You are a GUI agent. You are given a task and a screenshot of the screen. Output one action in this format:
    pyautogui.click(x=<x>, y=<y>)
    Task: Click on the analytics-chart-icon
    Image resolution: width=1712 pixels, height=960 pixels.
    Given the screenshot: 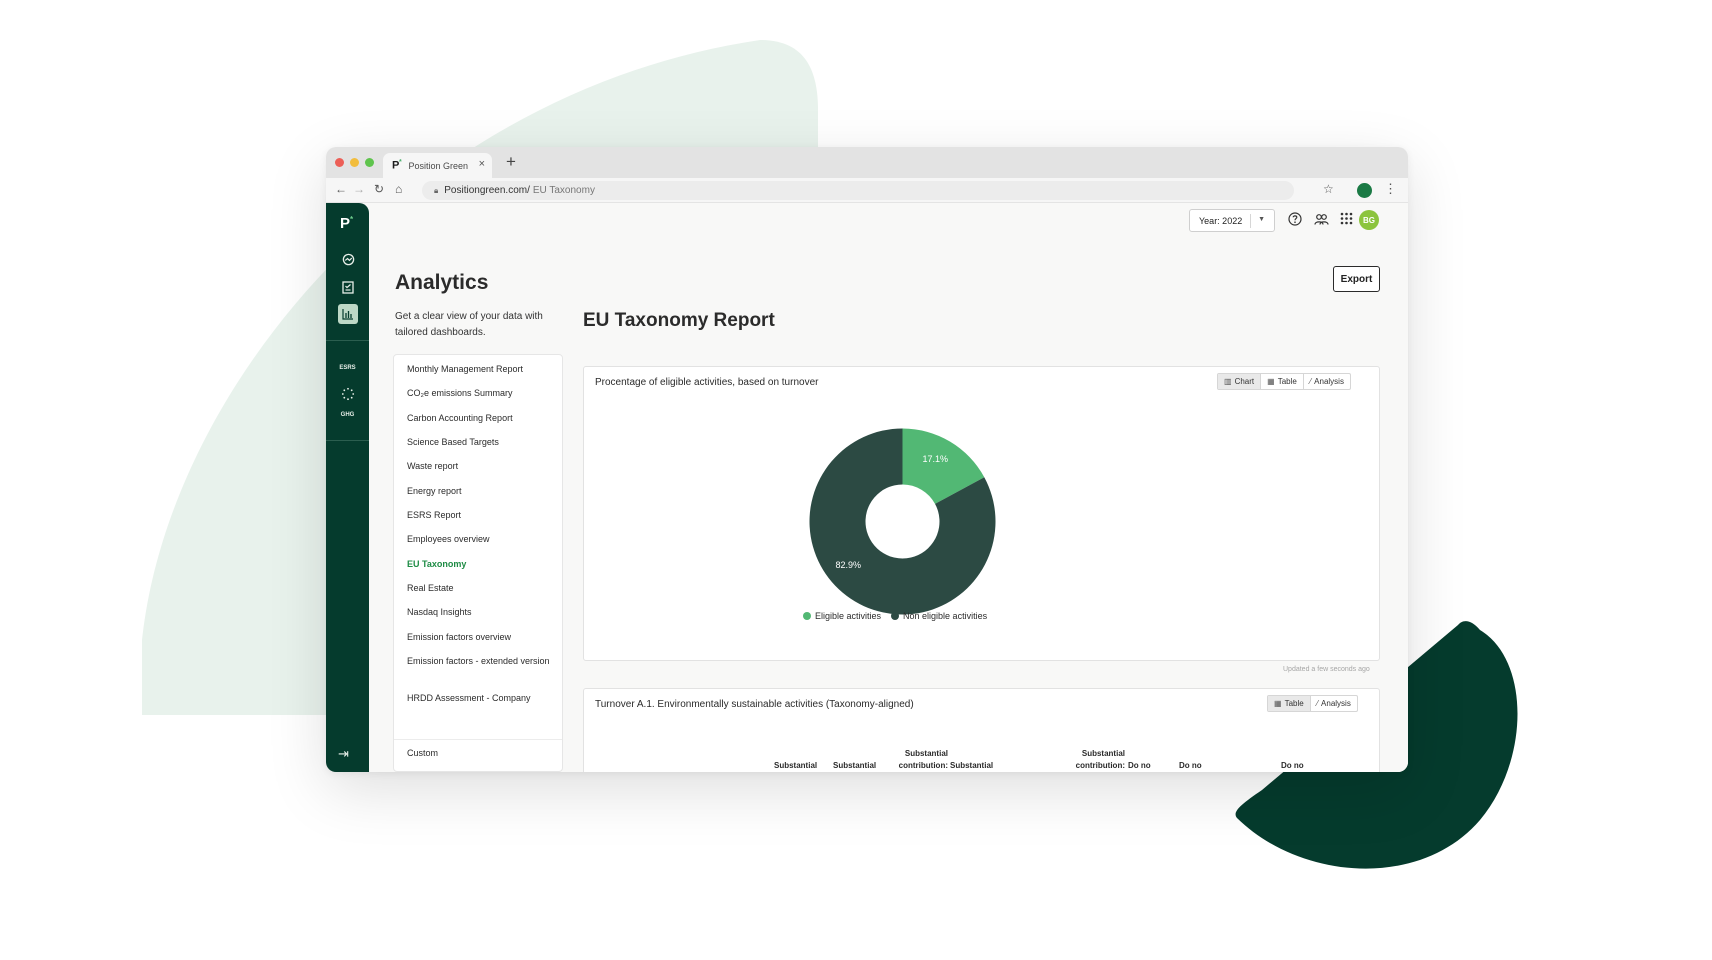 What is the action you would take?
    pyautogui.click(x=348, y=314)
    